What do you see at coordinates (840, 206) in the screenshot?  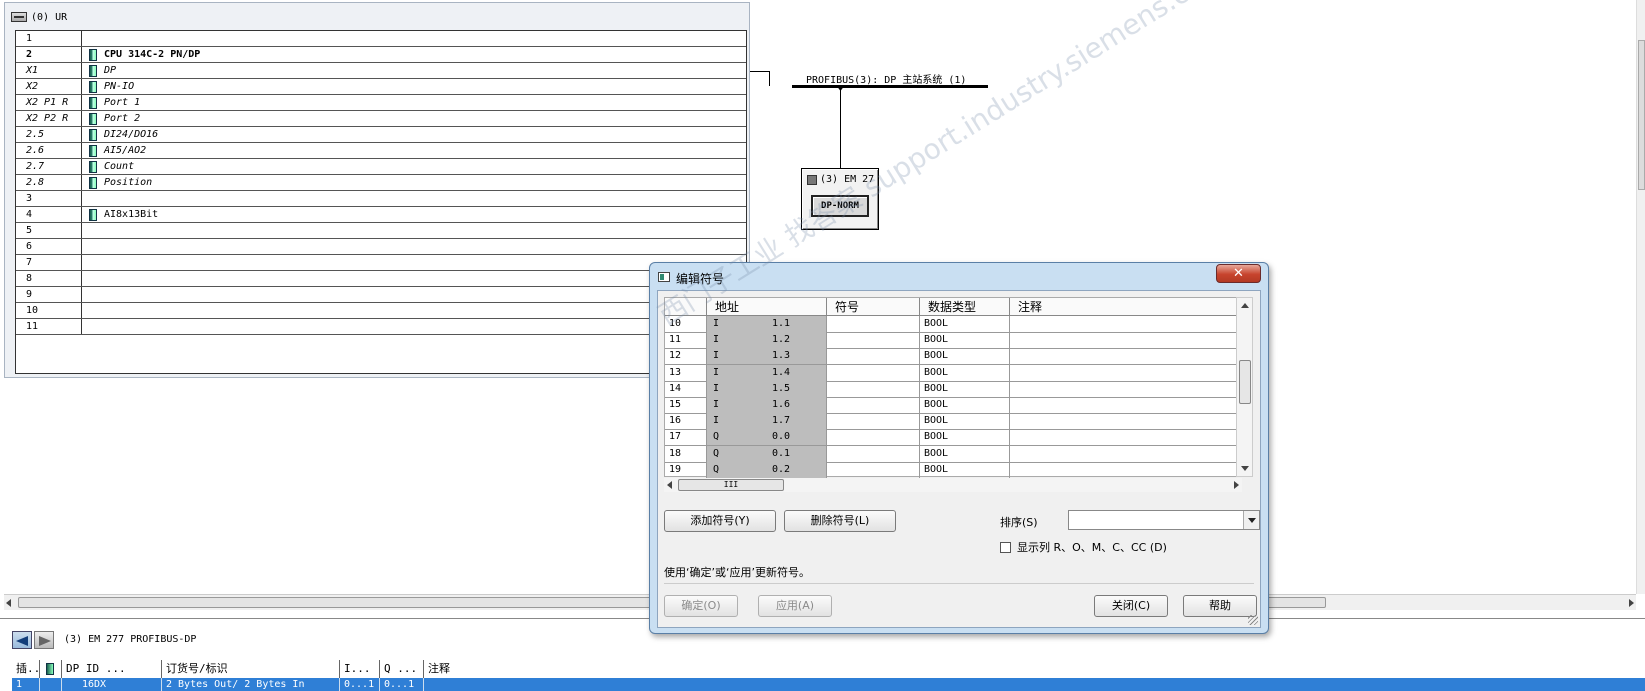 I see `dp-norm-button: DP-NORM` at bounding box center [840, 206].